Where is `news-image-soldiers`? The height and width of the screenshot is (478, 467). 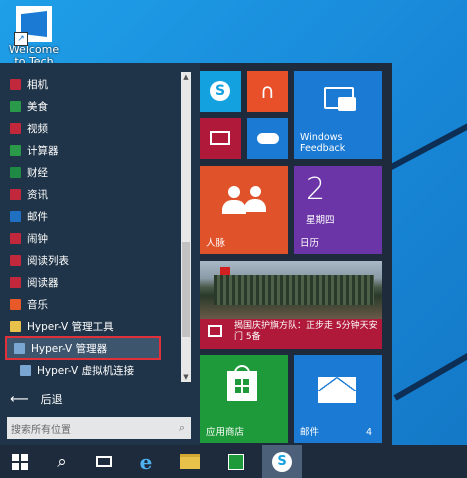
news-image-soldiers is located at coordinates (294, 290).